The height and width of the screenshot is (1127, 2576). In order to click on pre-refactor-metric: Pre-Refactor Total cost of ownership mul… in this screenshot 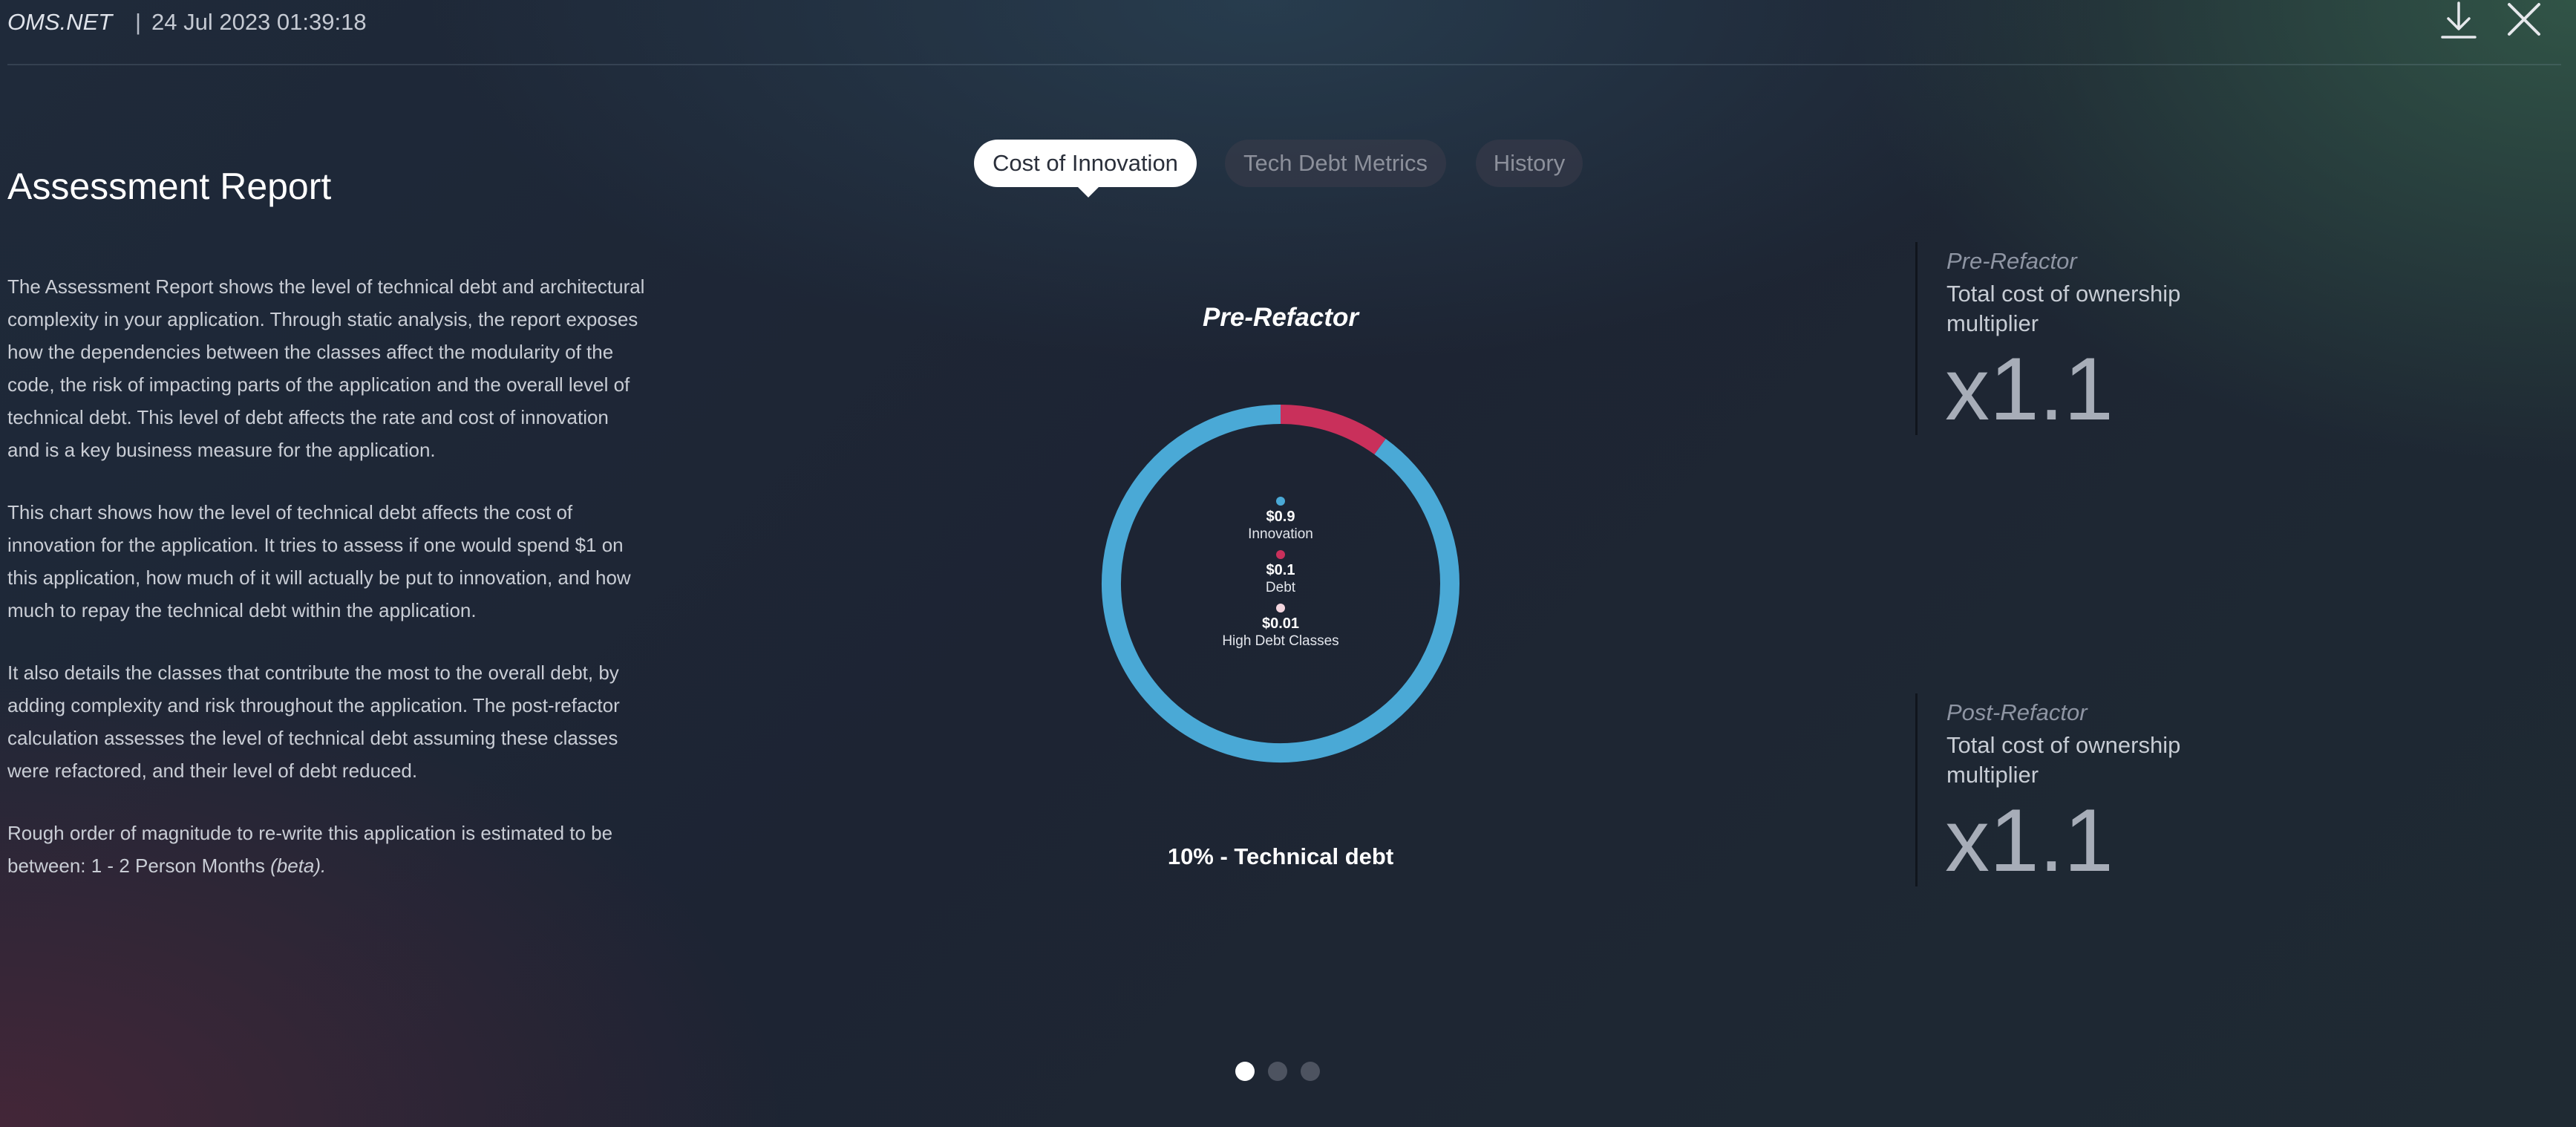, I will do `click(2138, 338)`.